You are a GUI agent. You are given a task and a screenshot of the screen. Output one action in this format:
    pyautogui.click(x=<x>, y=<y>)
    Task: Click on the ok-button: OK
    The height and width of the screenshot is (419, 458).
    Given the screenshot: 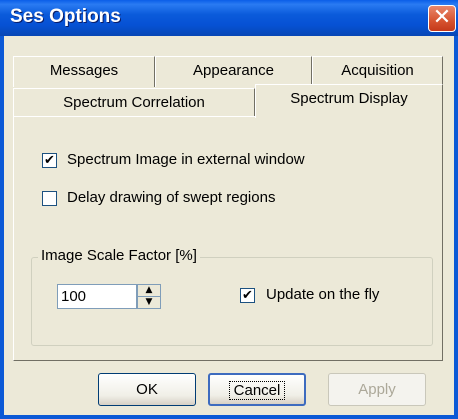 What is the action you would take?
    pyautogui.click(x=147, y=389)
    